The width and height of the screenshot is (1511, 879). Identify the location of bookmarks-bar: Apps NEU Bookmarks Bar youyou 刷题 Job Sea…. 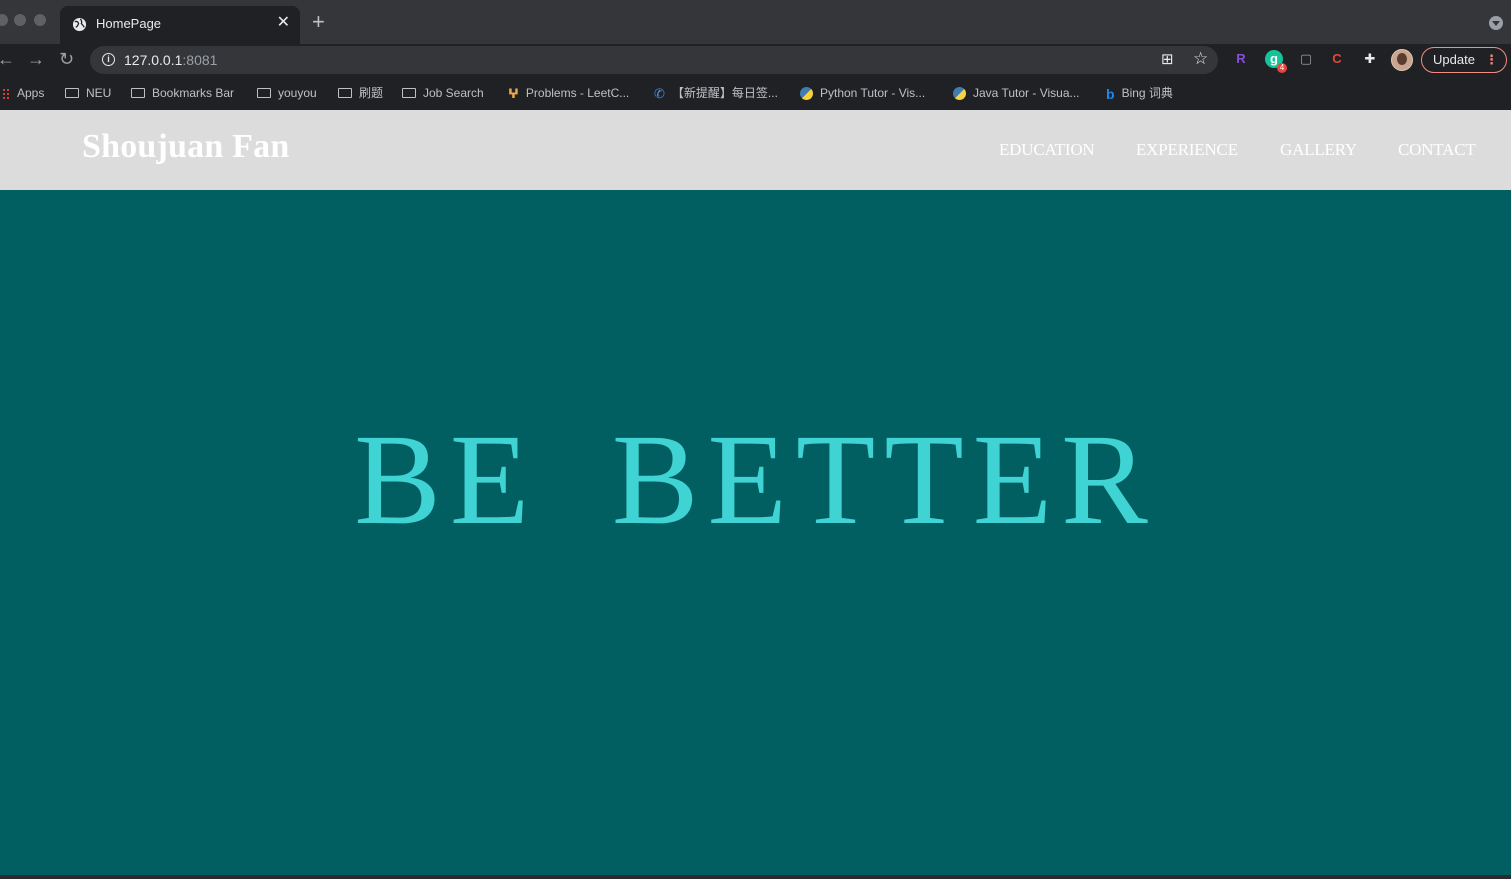
(755, 93).